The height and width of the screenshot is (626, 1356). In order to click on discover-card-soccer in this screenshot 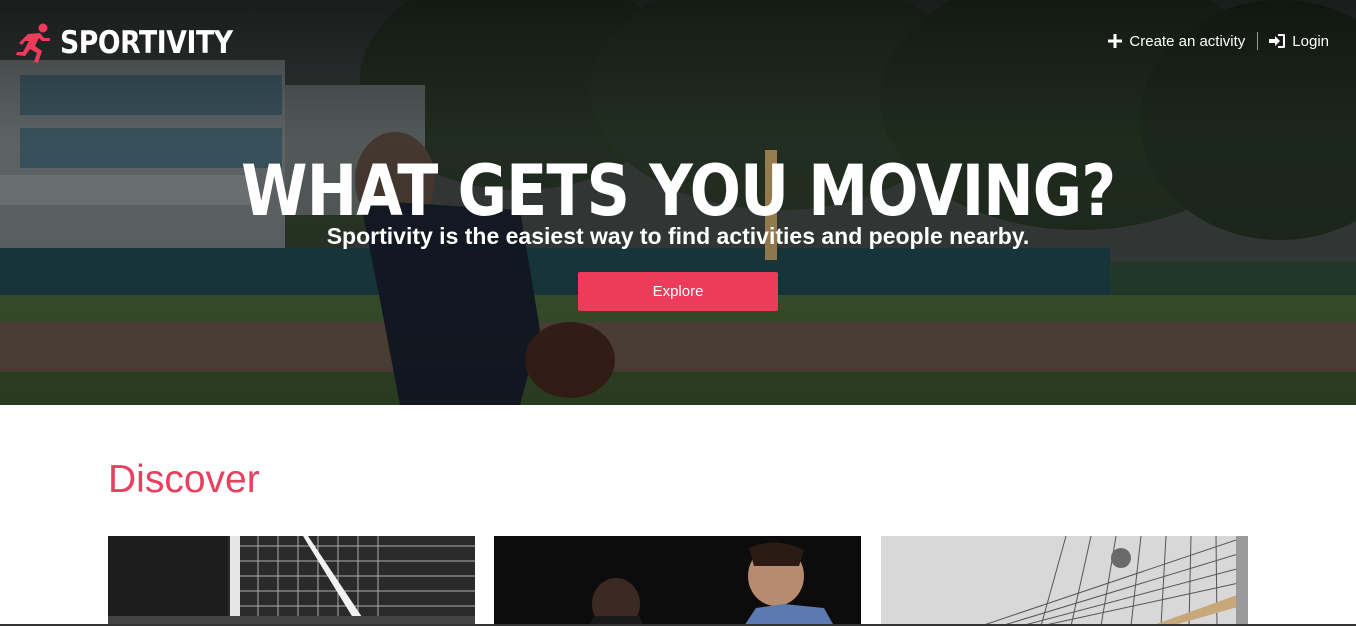, I will do `click(291, 581)`.